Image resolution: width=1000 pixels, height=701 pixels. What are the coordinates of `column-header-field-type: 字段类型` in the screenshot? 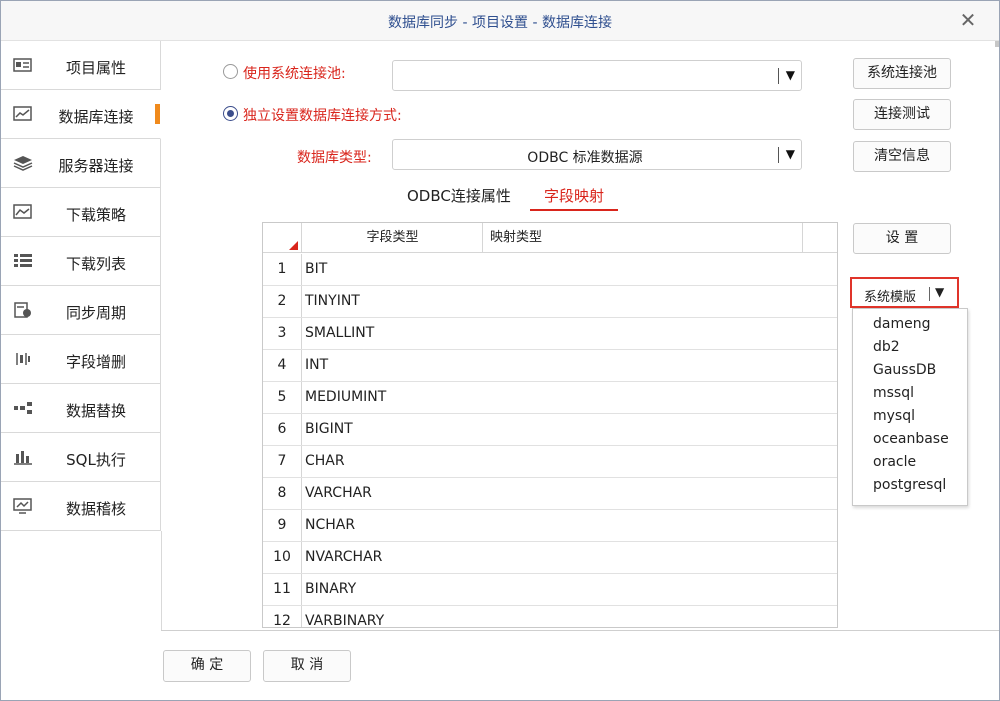 It's located at (393, 238).